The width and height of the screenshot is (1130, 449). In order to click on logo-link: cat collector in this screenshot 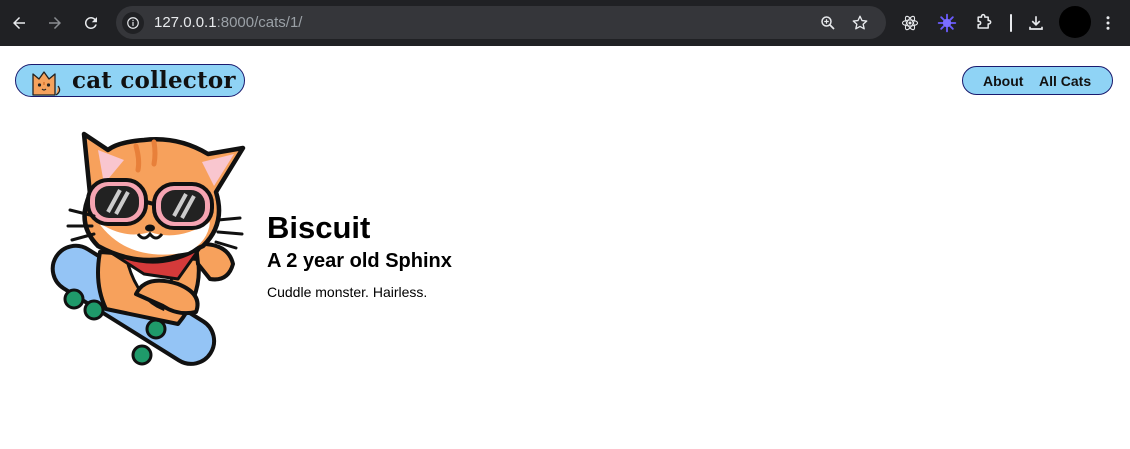, I will do `click(130, 80)`.